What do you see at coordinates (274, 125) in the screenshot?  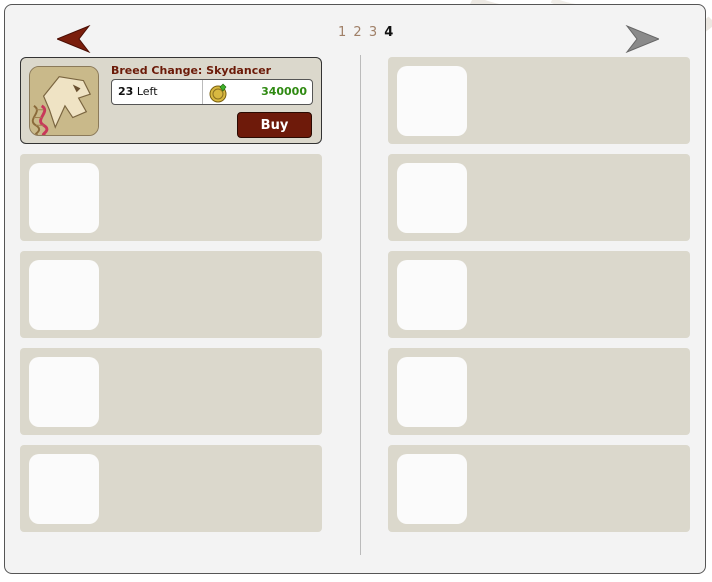 I see `buy-button: Buy` at bounding box center [274, 125].